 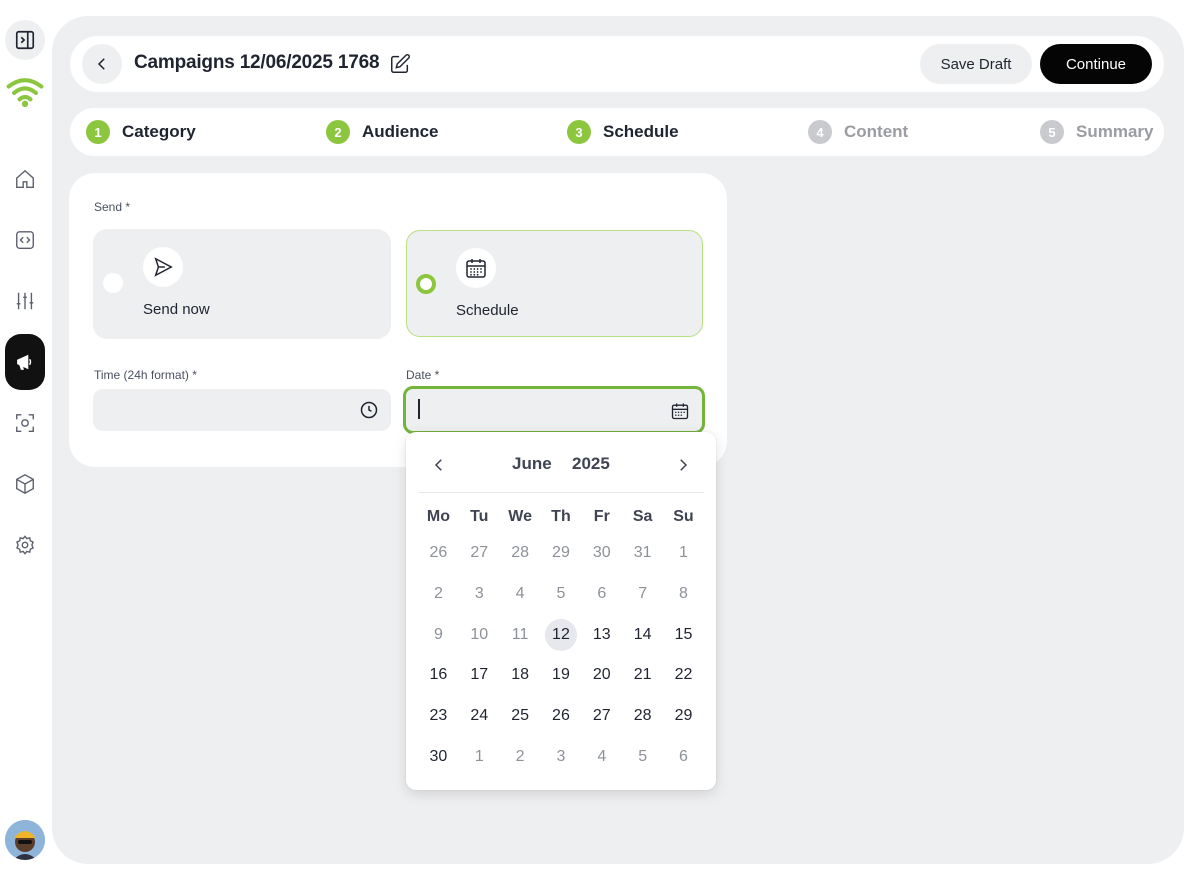 I want to click on avatar-image, so click(x=25, y=840).